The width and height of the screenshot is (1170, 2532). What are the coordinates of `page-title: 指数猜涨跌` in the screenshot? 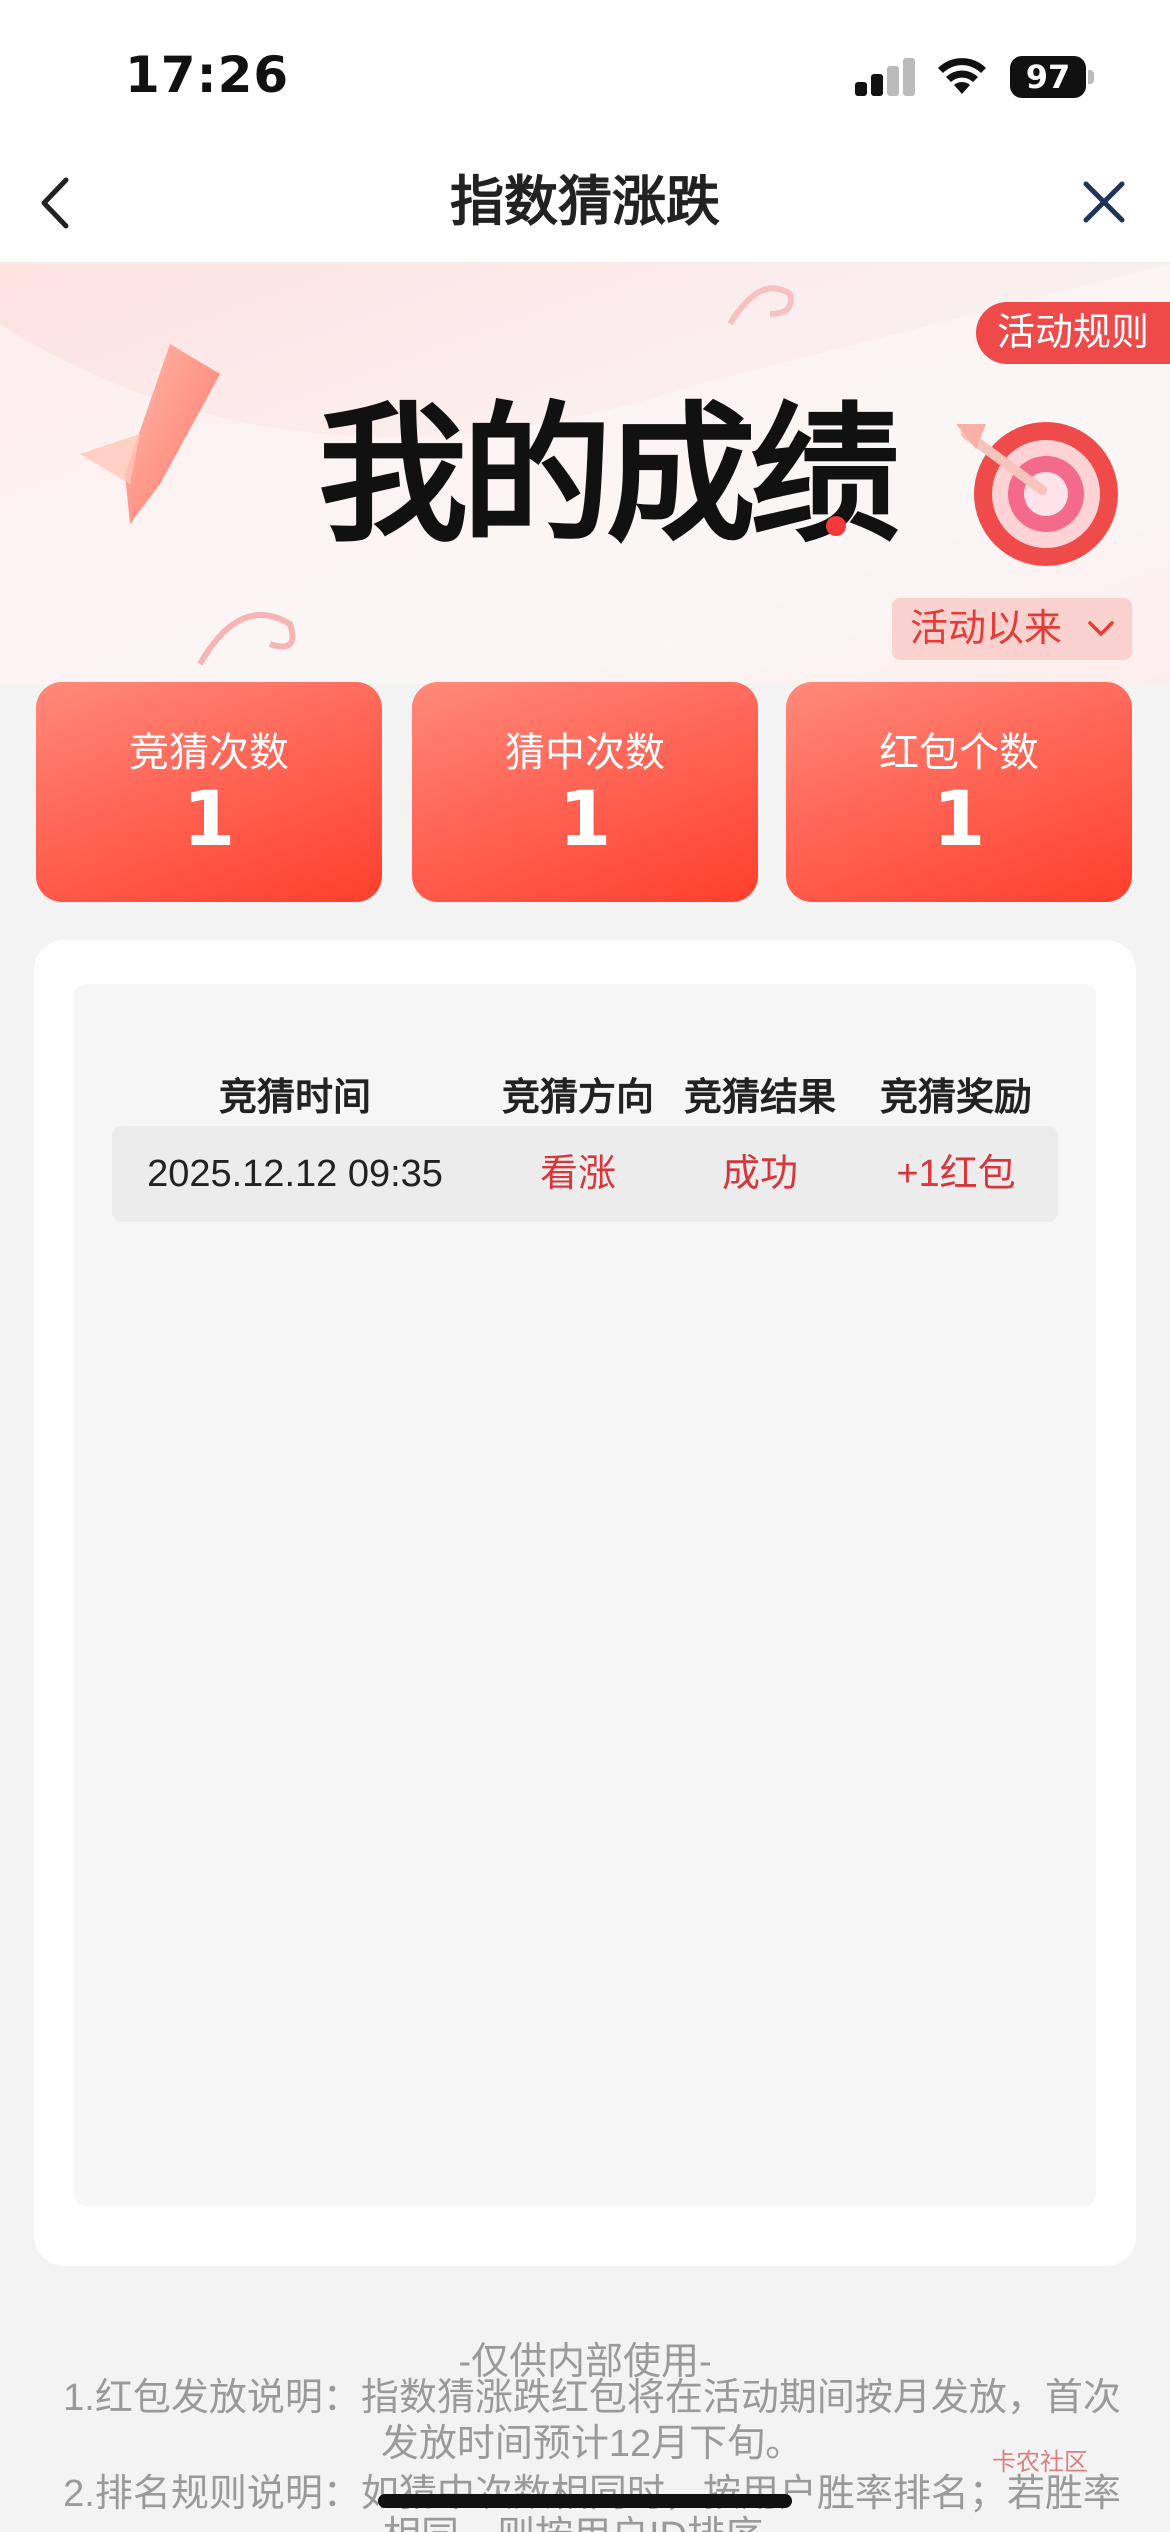 It's located at (585, 202).